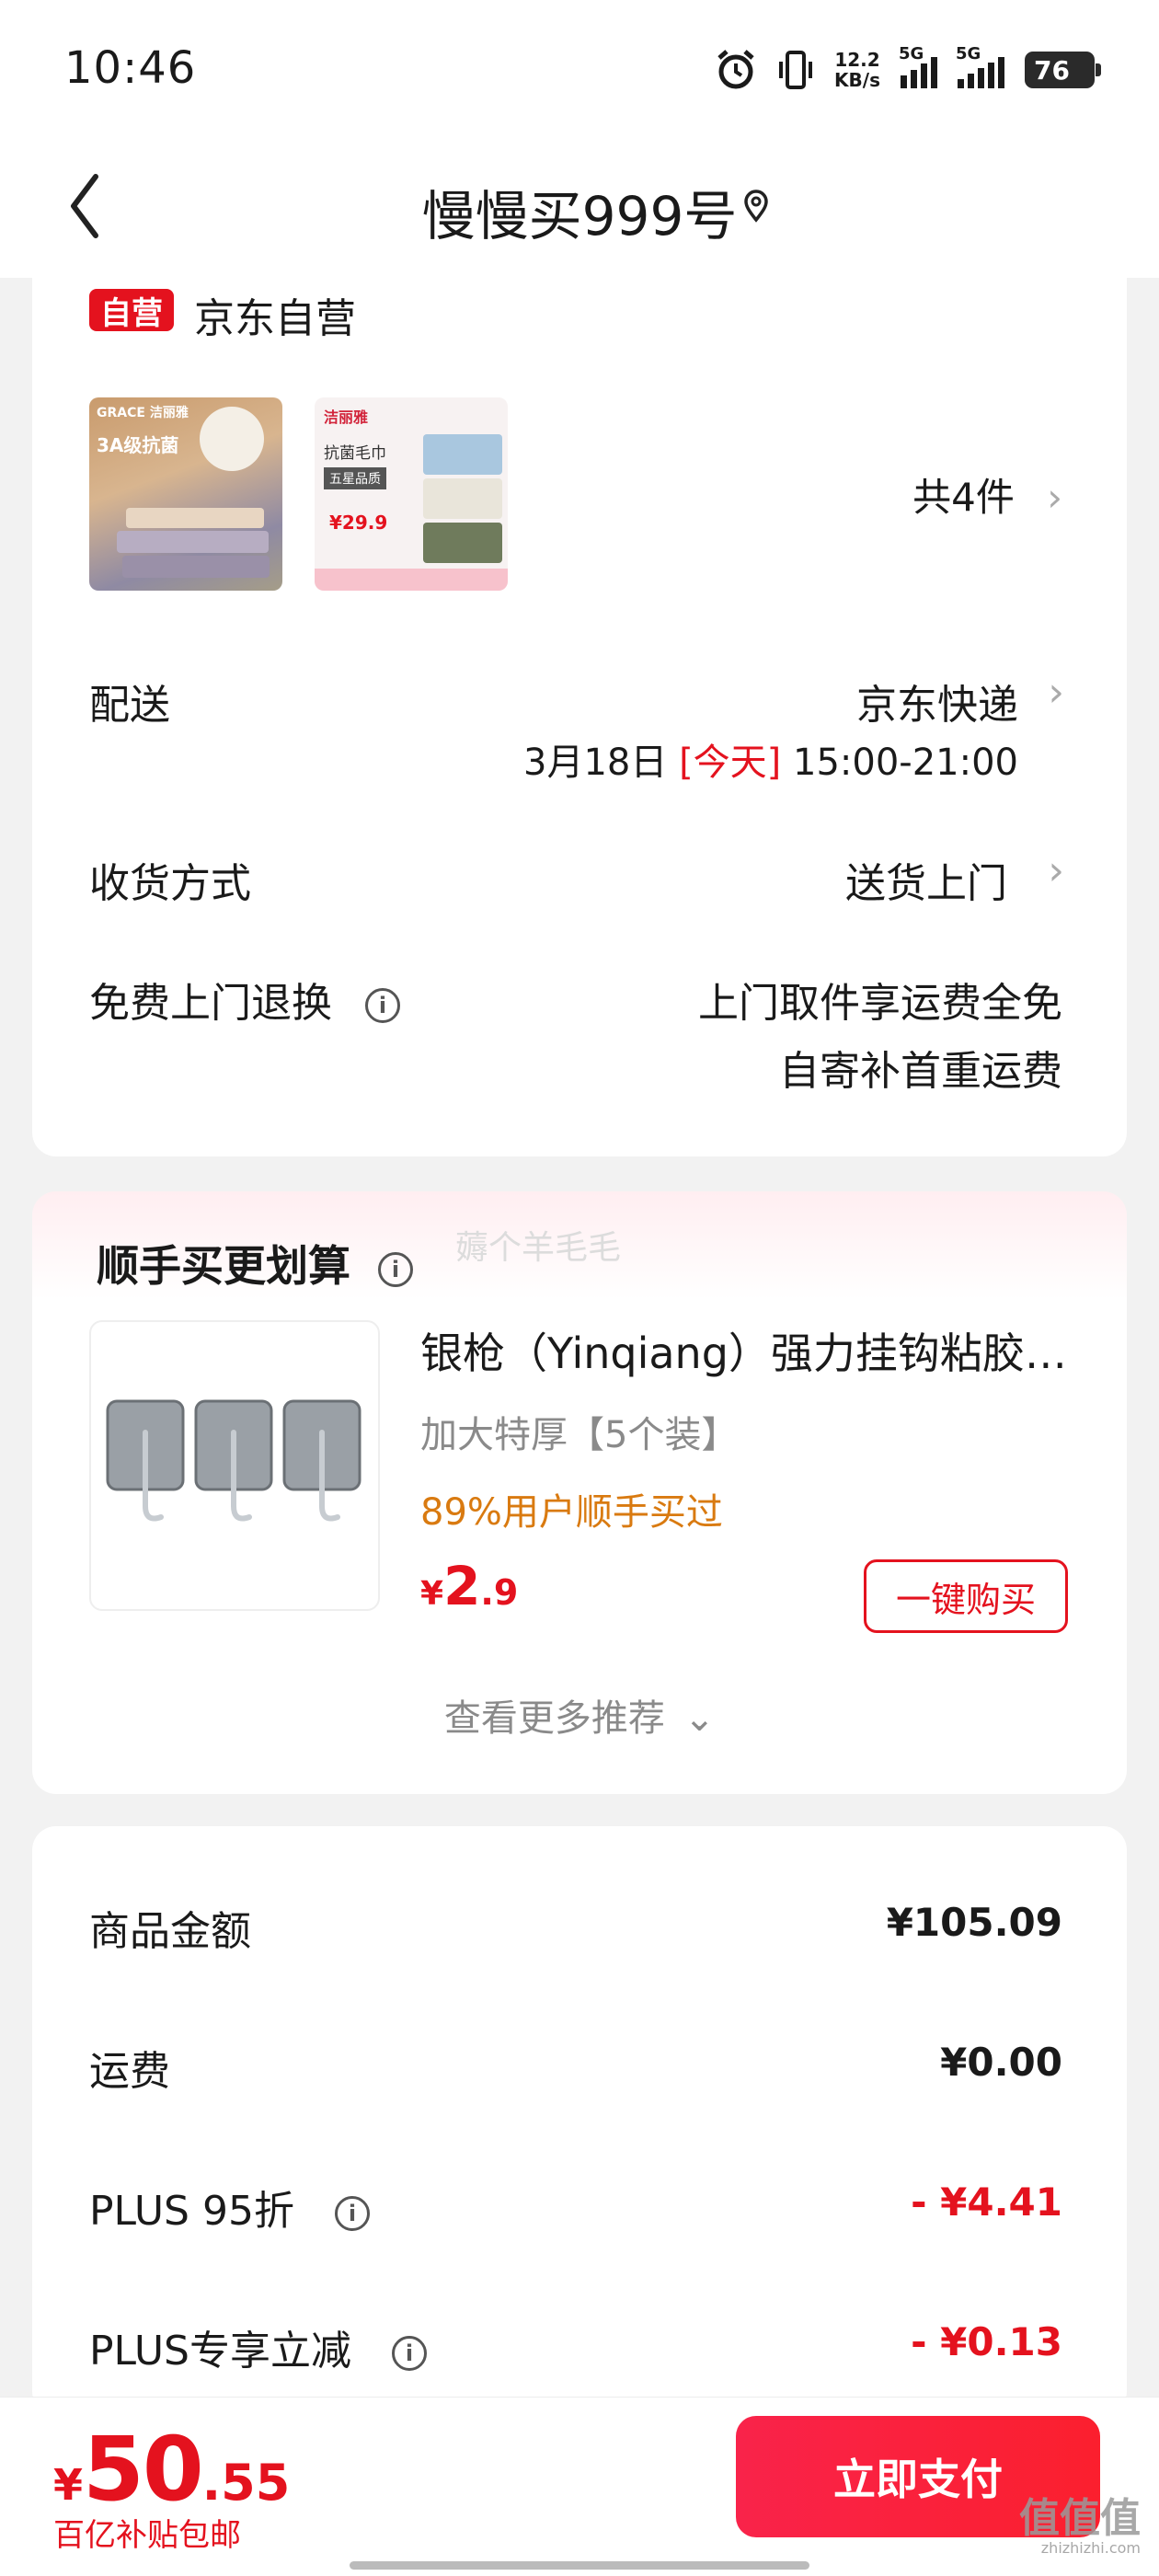  I want to click on self-operated-badge: 自营, so click(131, 310).